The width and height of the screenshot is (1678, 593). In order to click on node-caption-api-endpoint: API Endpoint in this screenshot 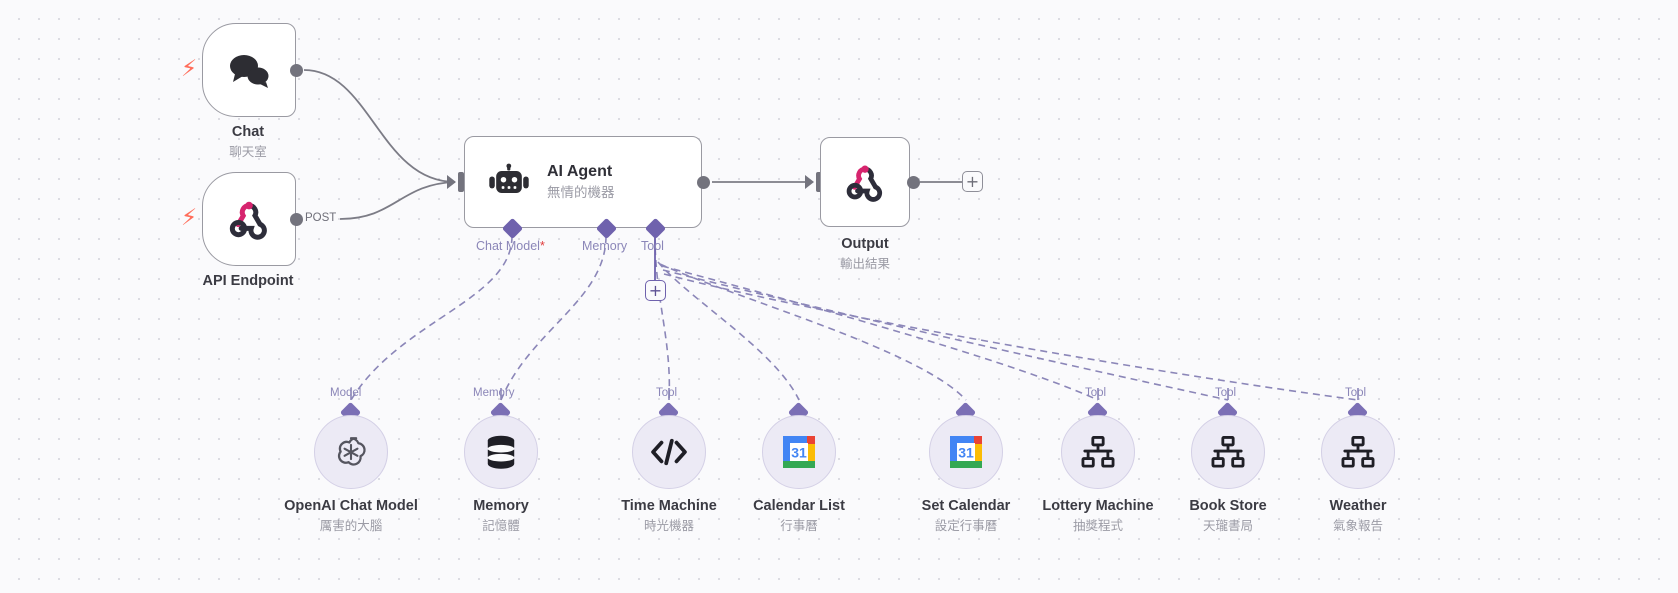, I will do `click(248, 281)`.